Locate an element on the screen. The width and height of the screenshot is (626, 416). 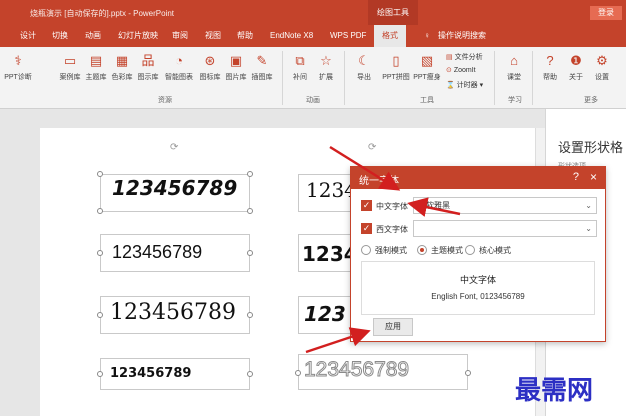
chinese-font-select: 微软雅黑 ⌄ is located at coordinates (505, 205).